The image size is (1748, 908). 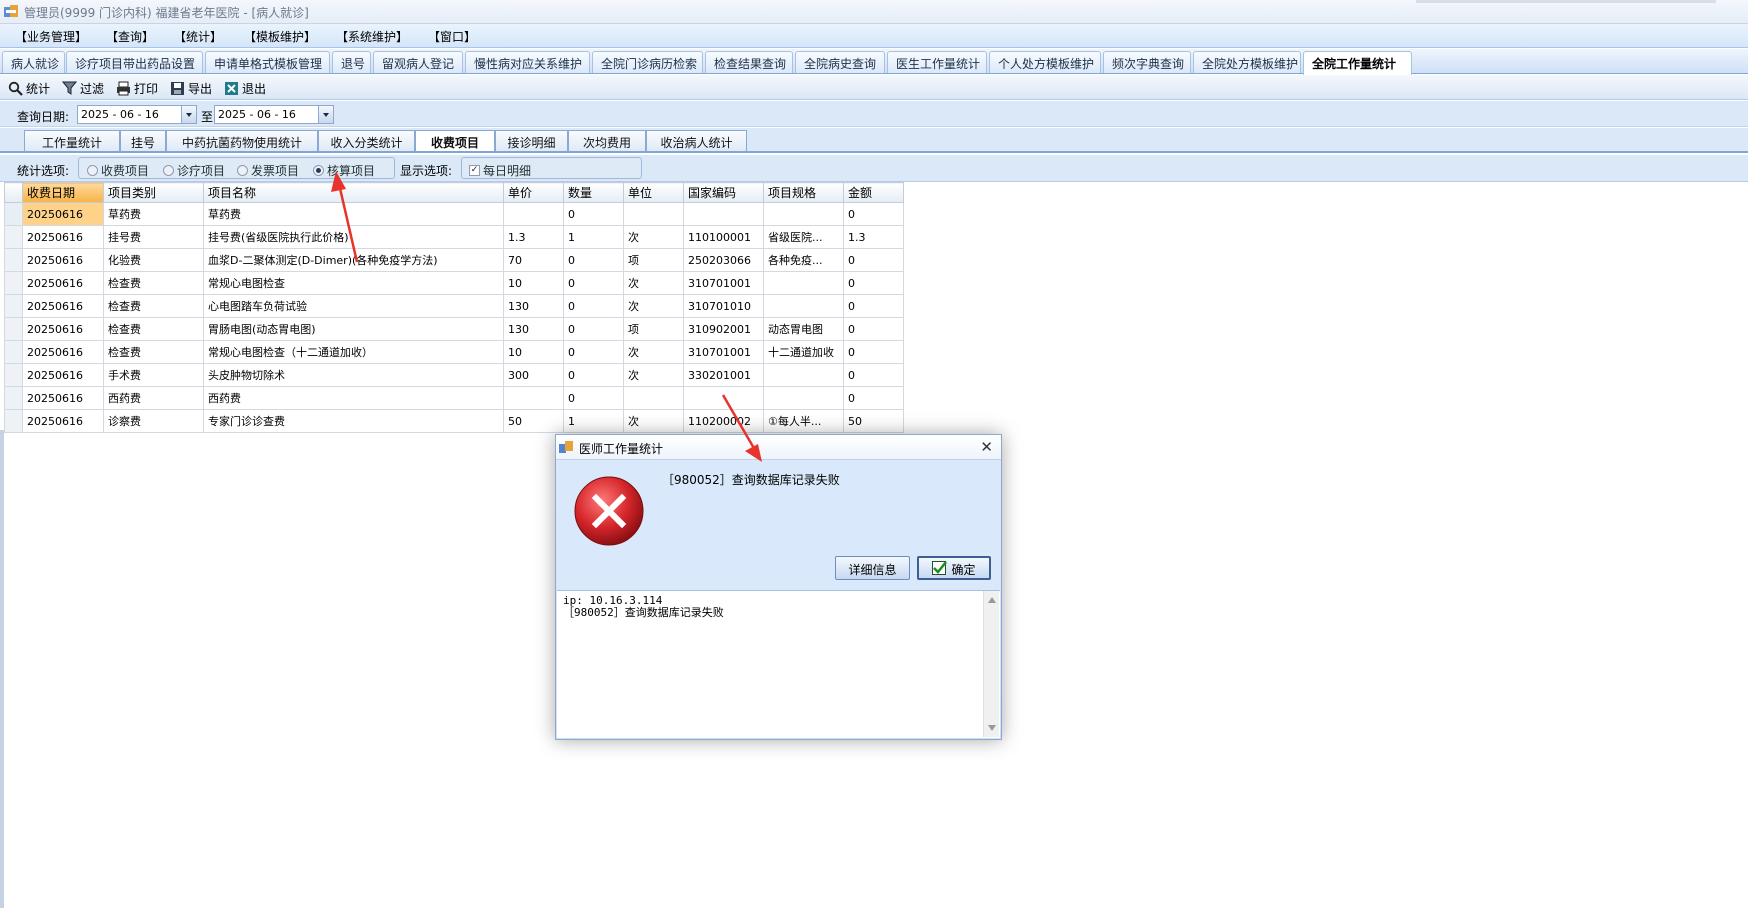 What do you see at coordinates (353, 192) in the screenshot?
I see `col-header: 项目名称` at bounding box center [353, 192].